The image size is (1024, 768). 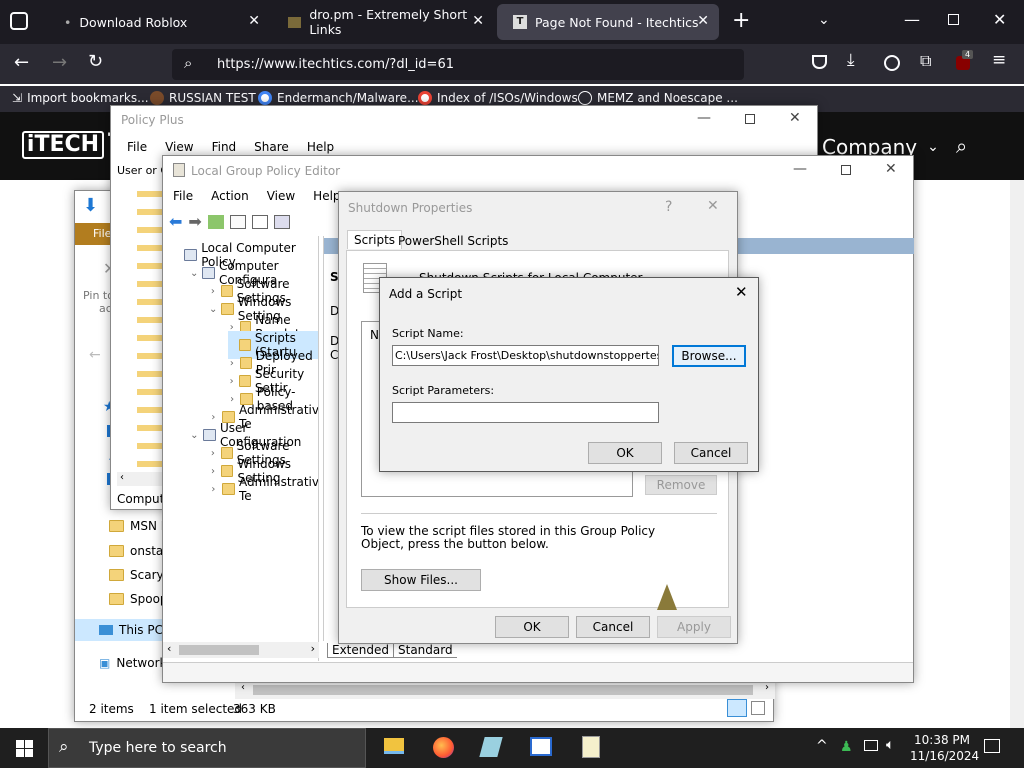 What do you see at coordinates (668, 207) in the screenshot?
I see `help-icon: ?` at bounding box center [668, 207].